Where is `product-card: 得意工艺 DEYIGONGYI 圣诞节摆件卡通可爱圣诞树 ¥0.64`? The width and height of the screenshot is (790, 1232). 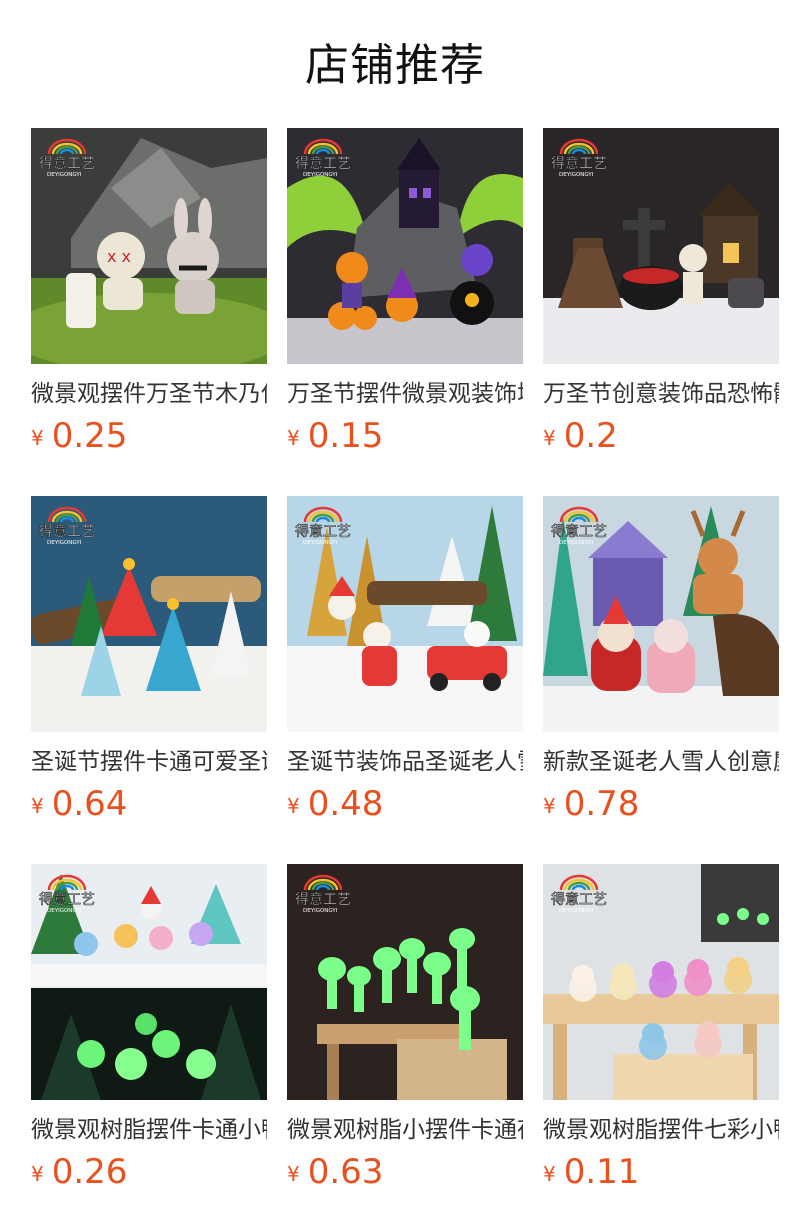 product-card: 得意工艺 DEYIGONGYI 圣诞节摆件卡通可爱圣诞树 ¥0.64 is located at coordinates (149, 666).